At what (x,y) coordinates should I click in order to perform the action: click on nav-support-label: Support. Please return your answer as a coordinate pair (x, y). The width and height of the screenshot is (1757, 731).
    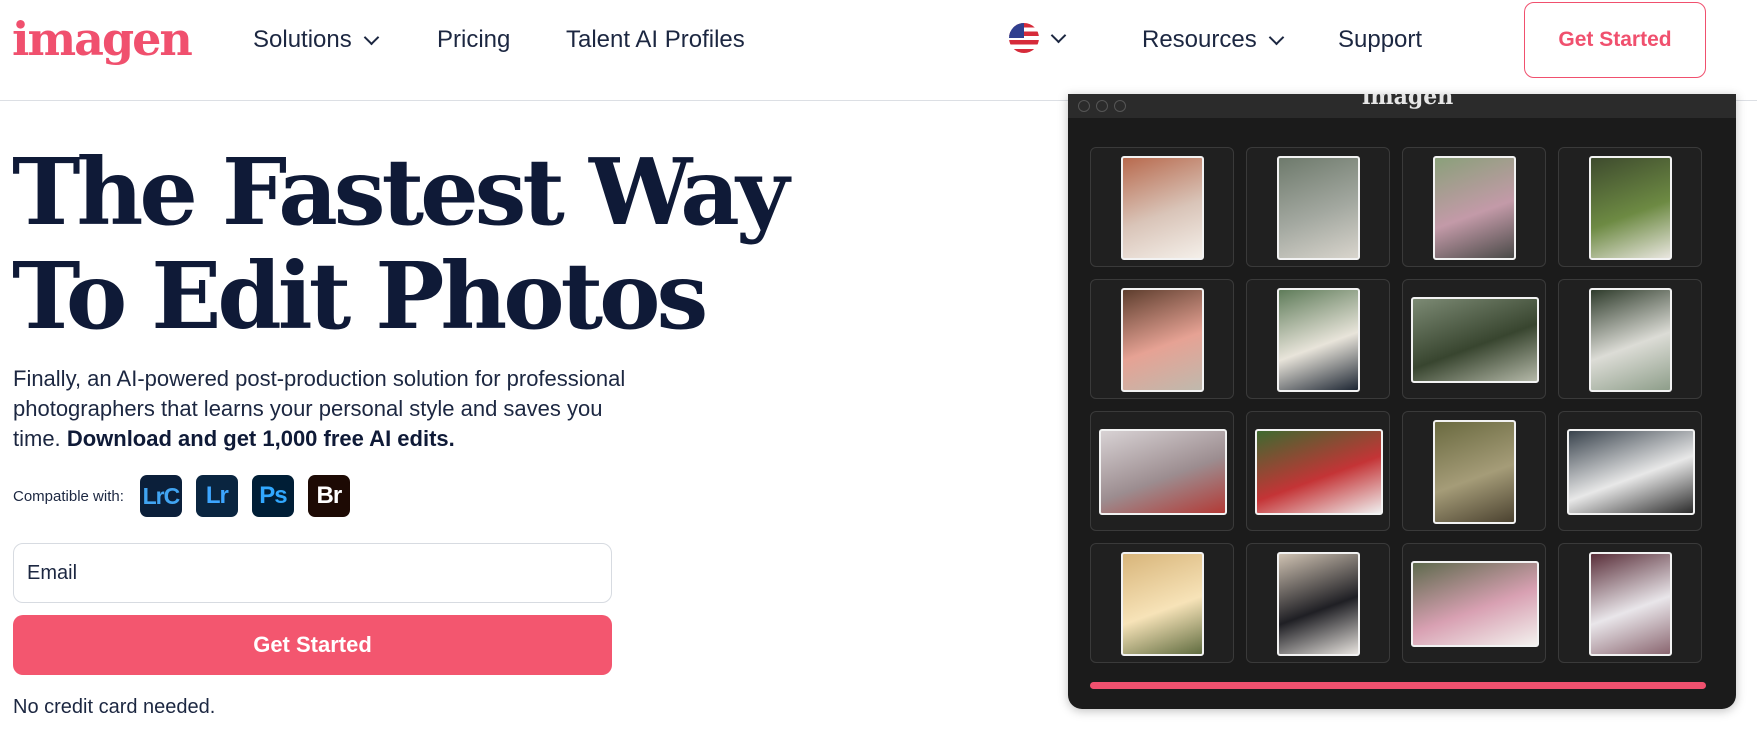
    Looking at the image, I should click on (1380, 39).